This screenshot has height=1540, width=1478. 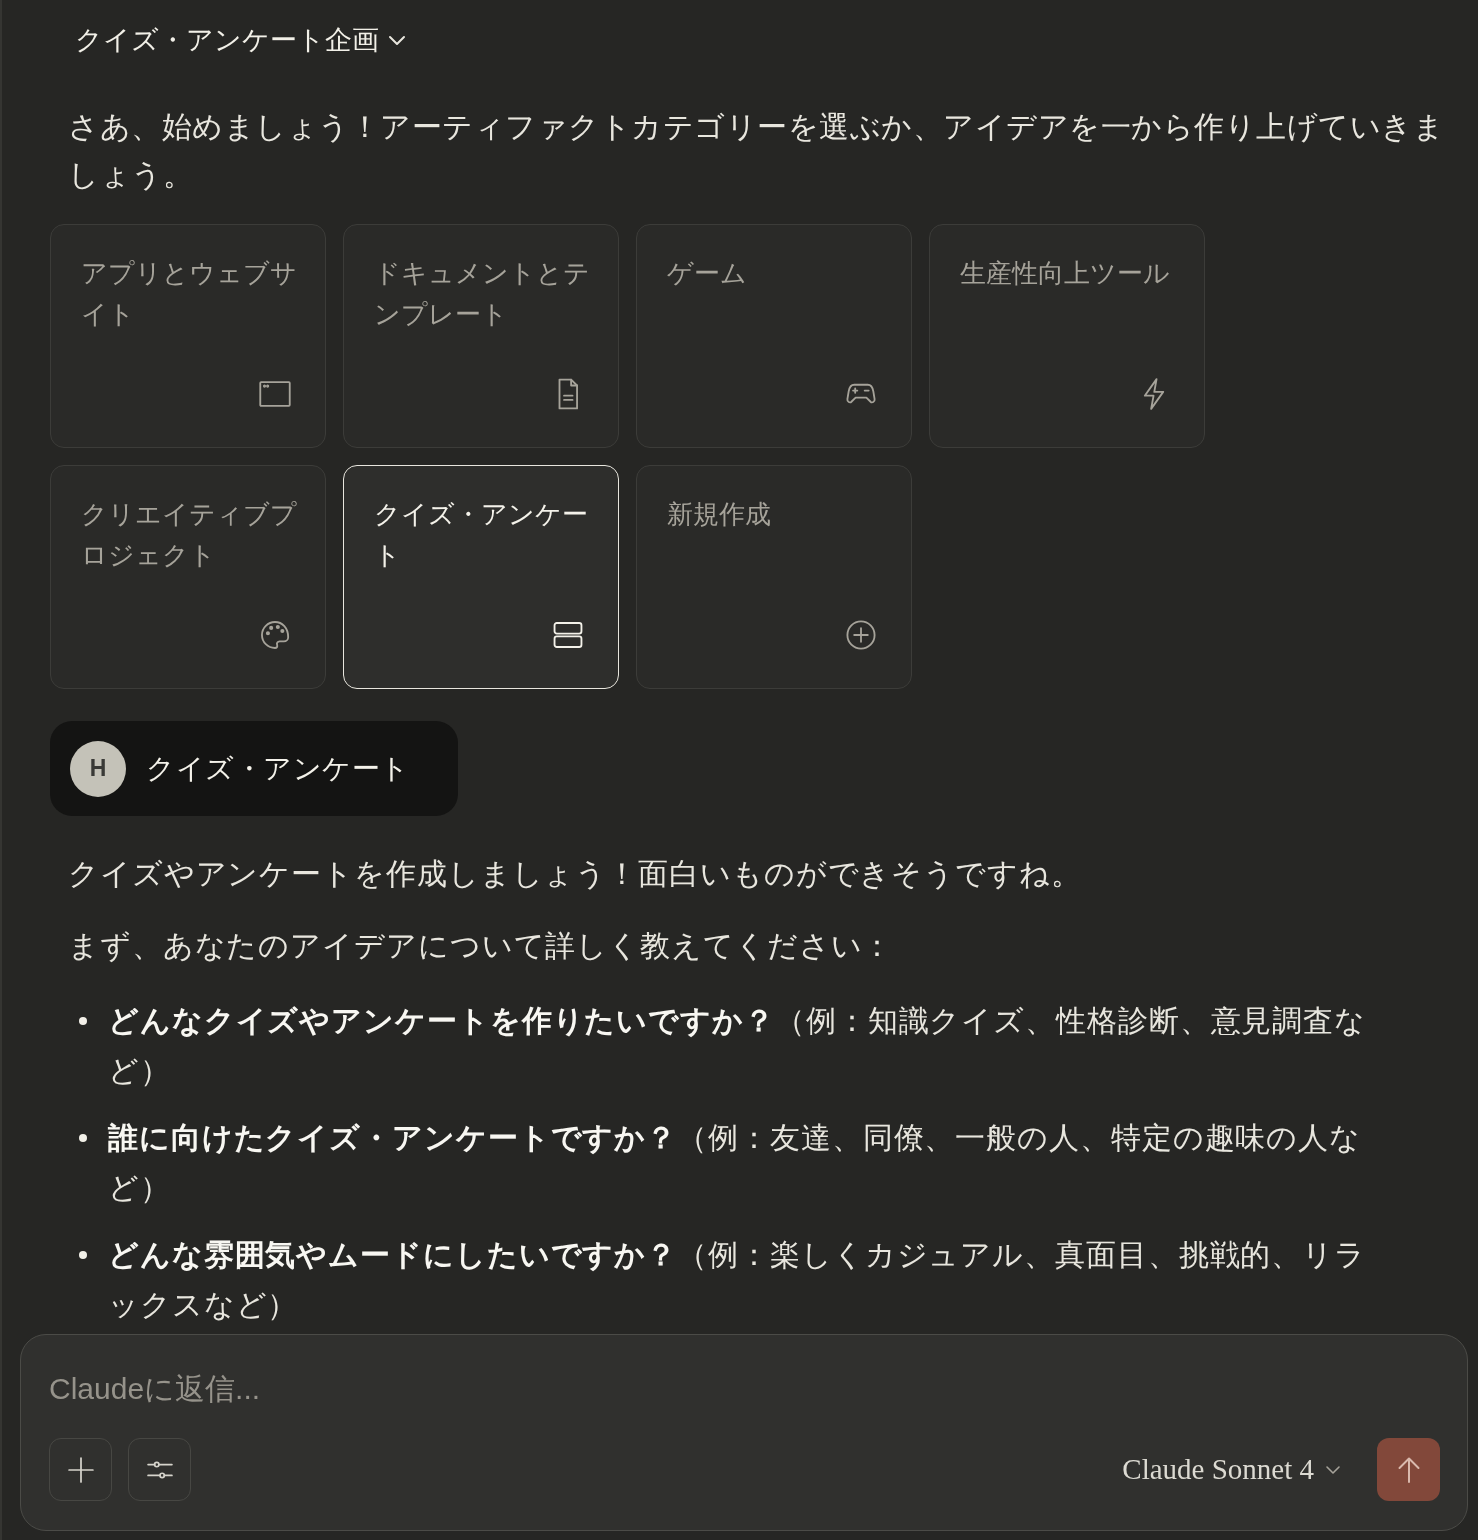 I want to click on category-card: アプリとウェブサイト, so click(x=188, y=336).